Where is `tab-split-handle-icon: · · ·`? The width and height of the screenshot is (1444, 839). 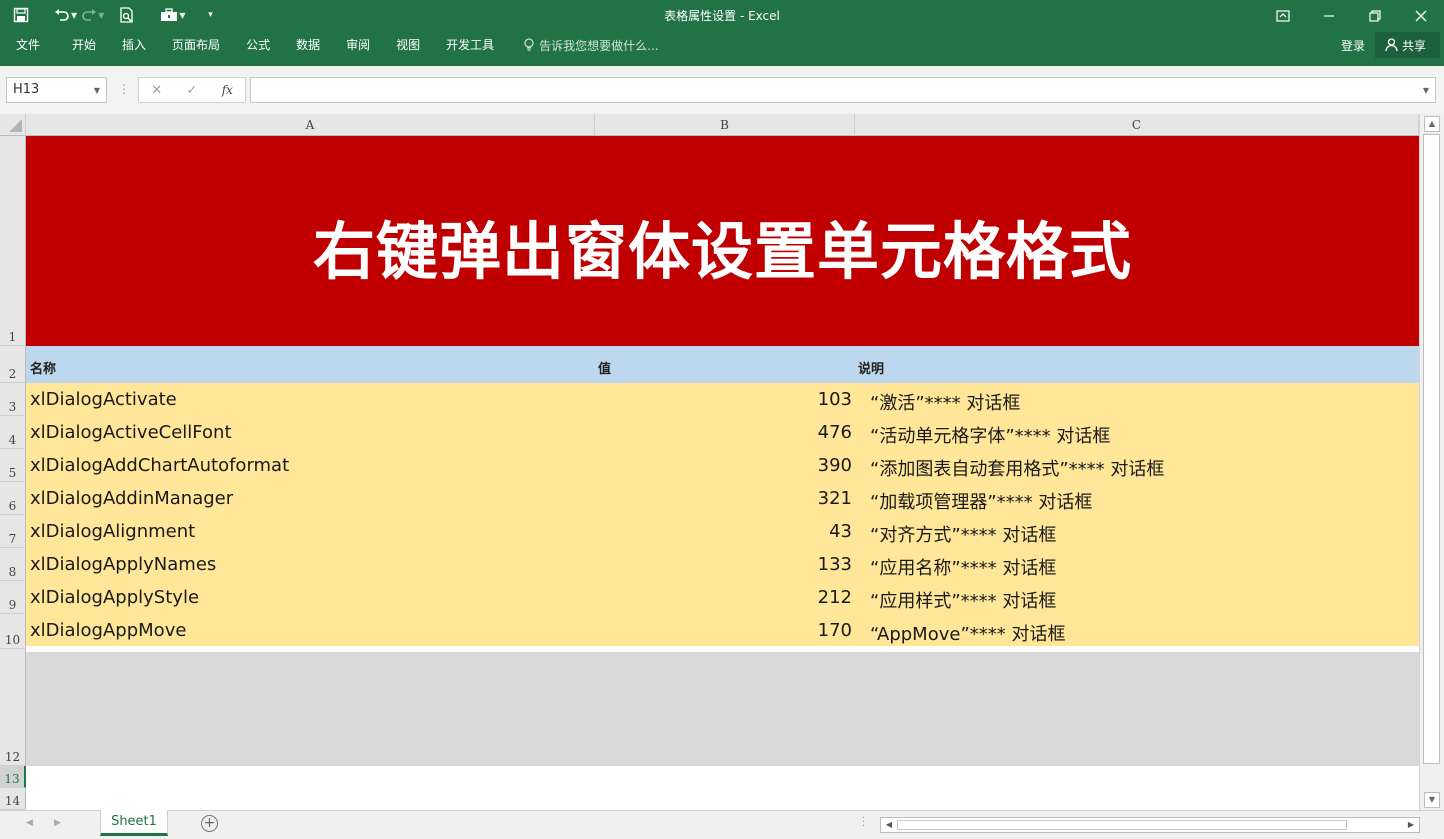 tab-split-handle-icon: · · · is located at coordinates (863, 823).